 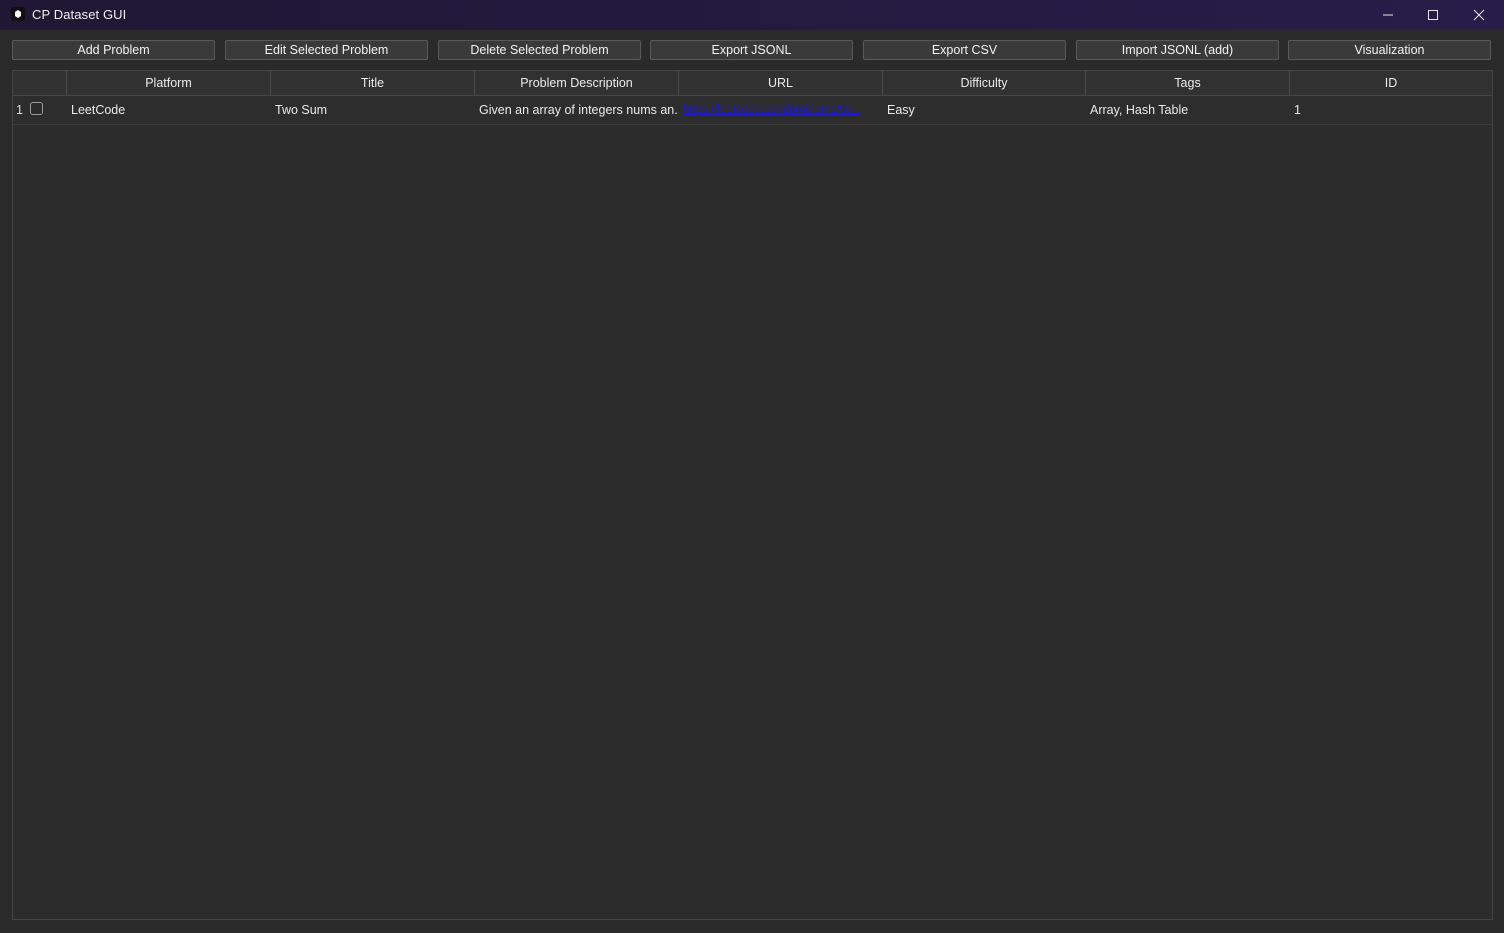 I want to click on delete-selected-problem-button: Delete Selected Problem, so click(x=539, y=50).